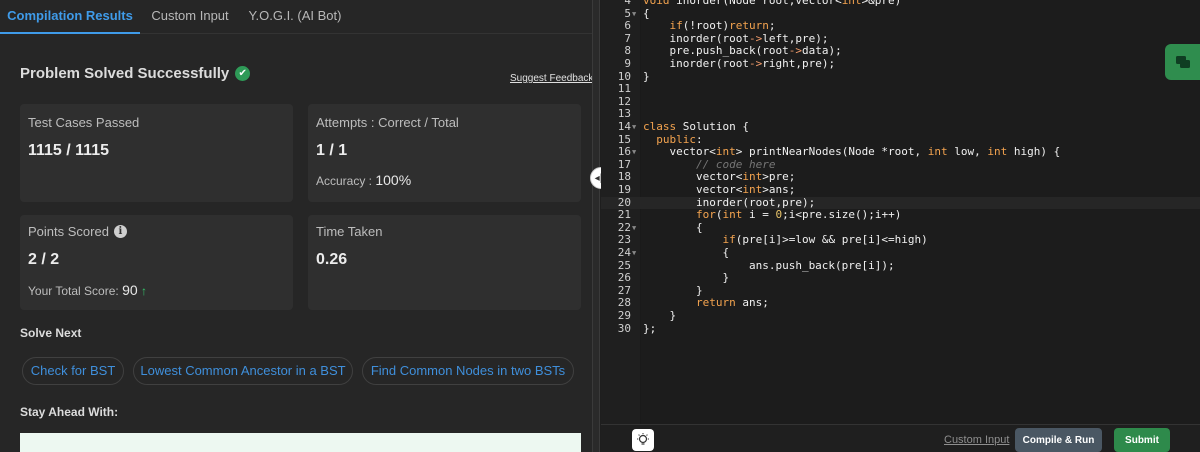  I want to click on tab-yogi-ai-bot: Y.O.G.I. (AI Bot), so click(295, 17).